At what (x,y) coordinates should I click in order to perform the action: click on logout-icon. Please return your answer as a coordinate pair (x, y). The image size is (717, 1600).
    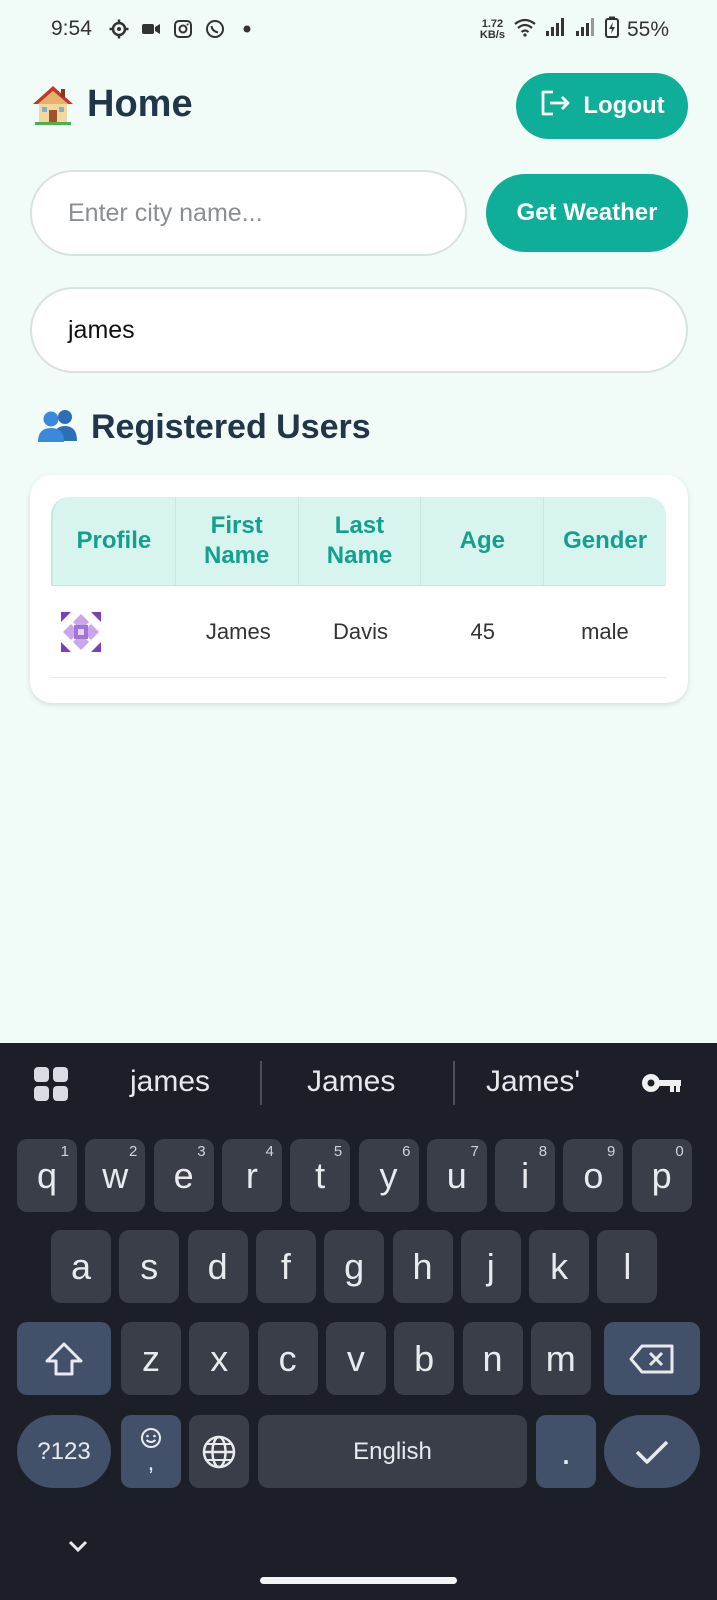
    Looking at the image, I should click on (555, 106).